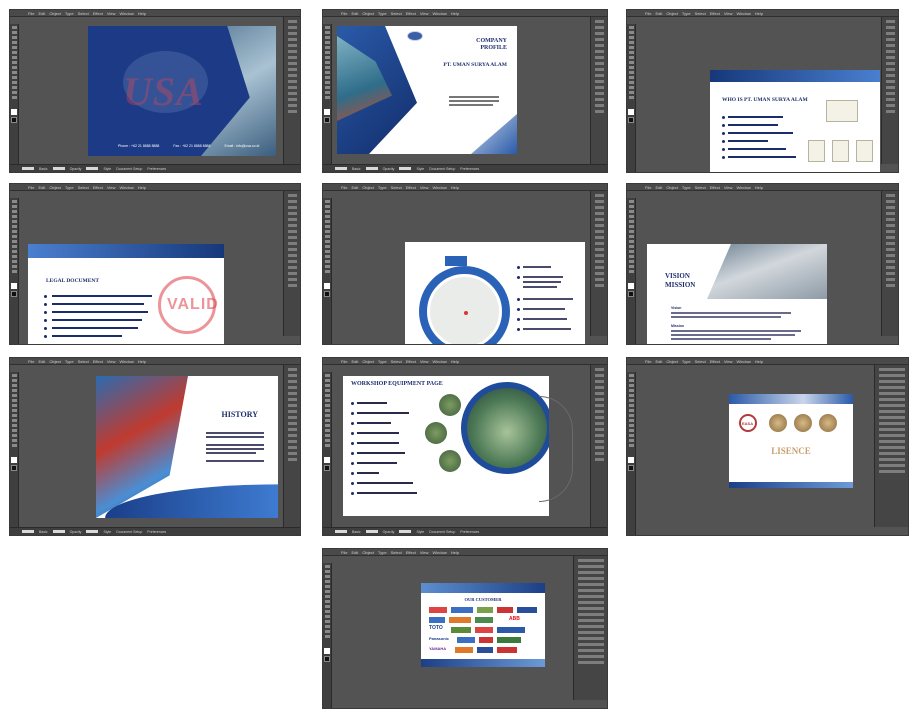 This screenshot has height=709, width=909. I want to click on status-style: Style, so click(420, 169).